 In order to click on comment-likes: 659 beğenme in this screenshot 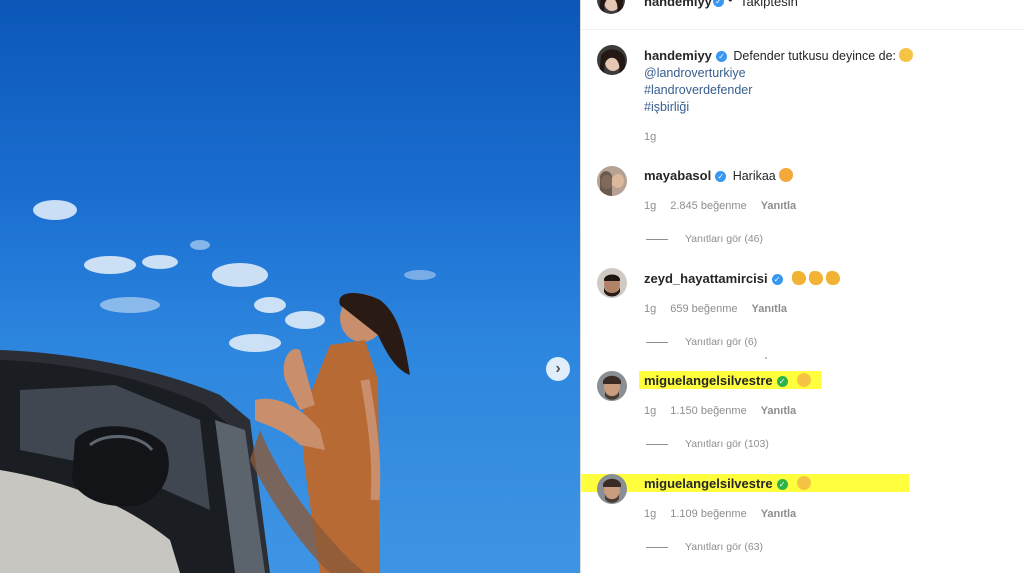, I will do `click(703, 309)`.